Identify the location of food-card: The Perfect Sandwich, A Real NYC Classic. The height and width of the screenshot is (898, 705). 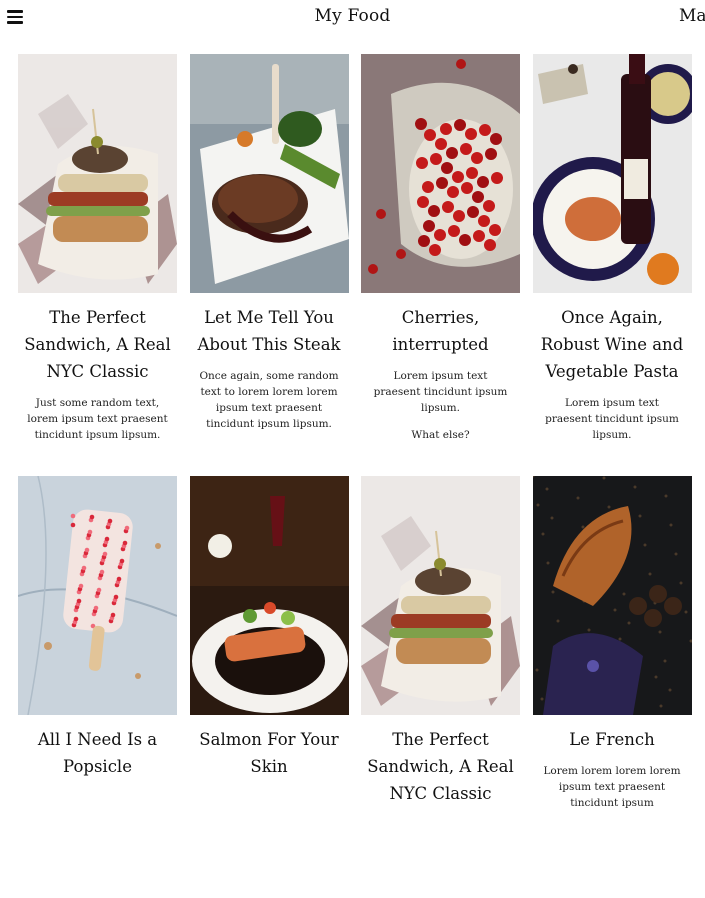
(440, 687).